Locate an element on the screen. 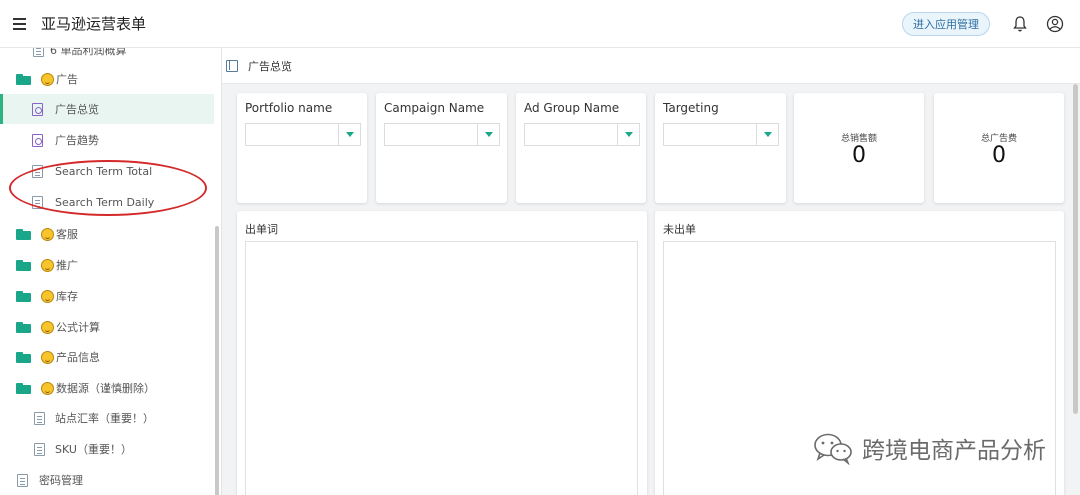 The image size is (1080, 495). sidebar-item-sku: SKU（重要！） is located at coordinates (107, 449).